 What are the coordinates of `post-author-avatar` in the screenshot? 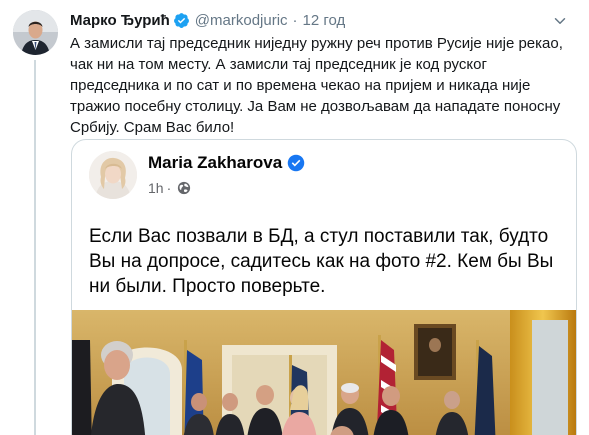 It's located at (113, 175).